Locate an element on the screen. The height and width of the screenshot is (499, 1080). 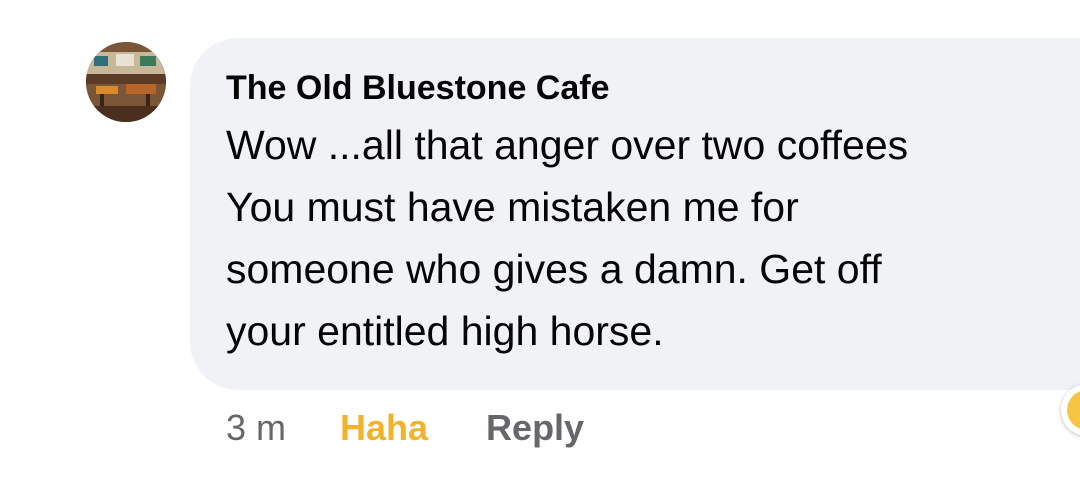
comment-line: your entitled high horse. is located at coordinates (445, 331).